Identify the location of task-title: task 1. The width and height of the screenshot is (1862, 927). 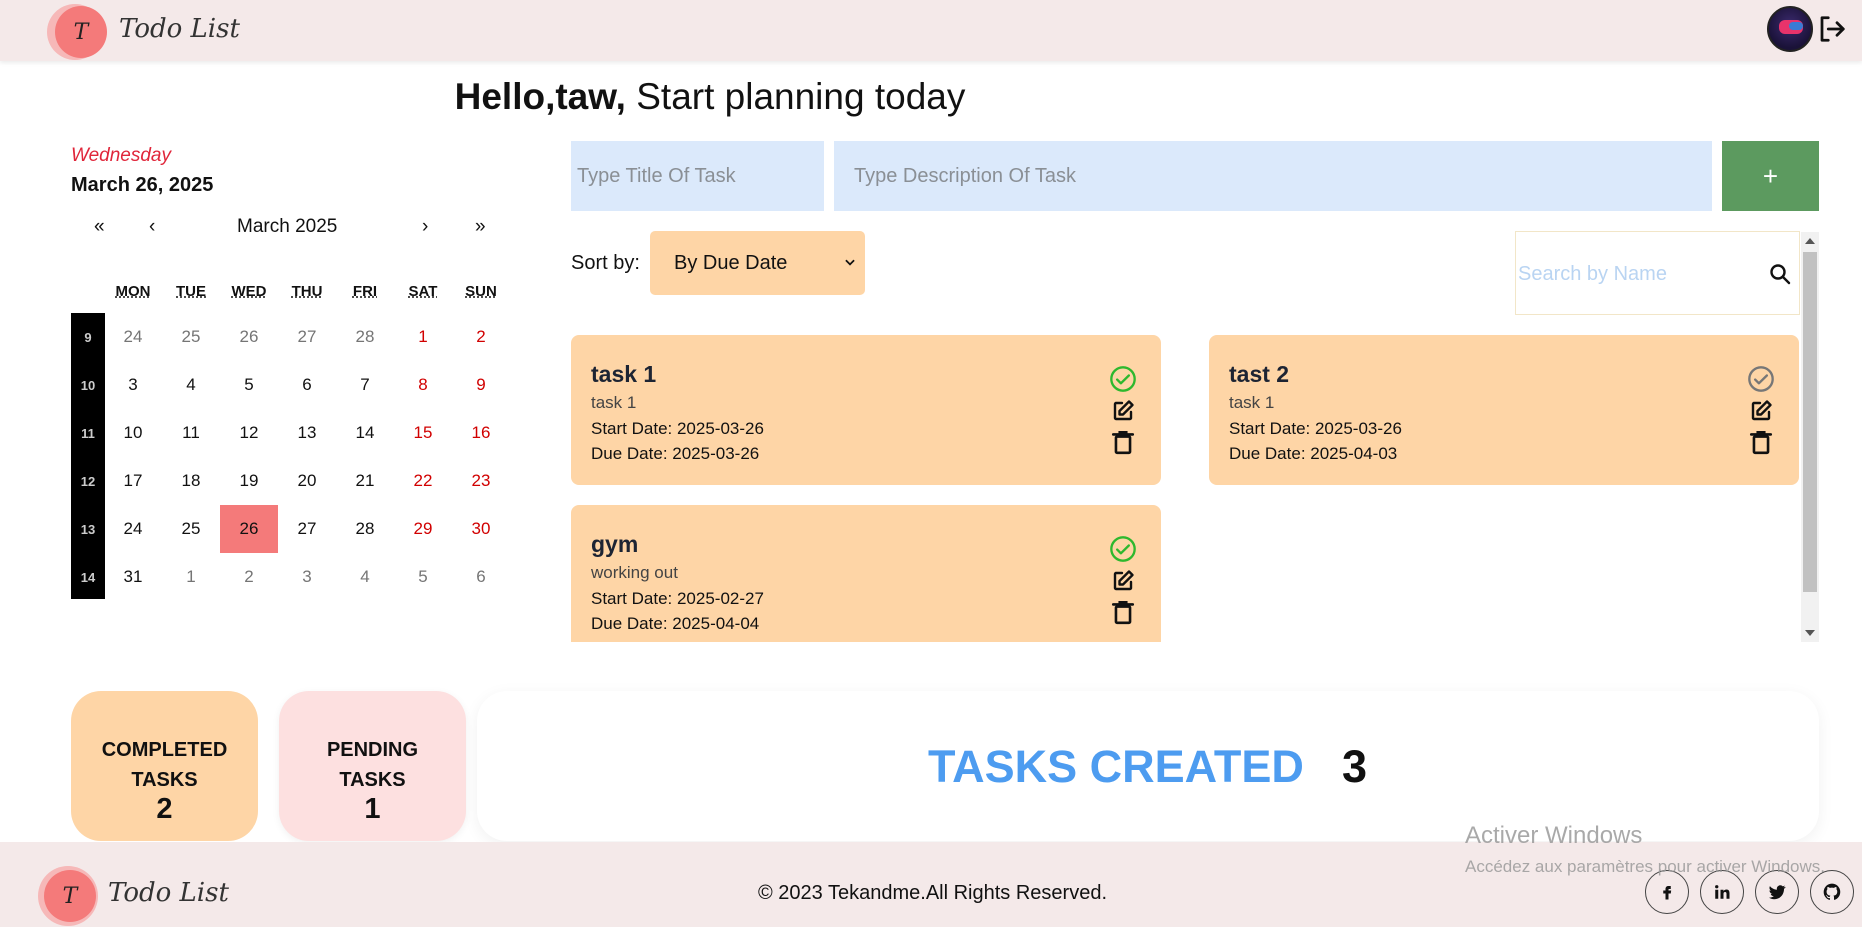
(624, 374).